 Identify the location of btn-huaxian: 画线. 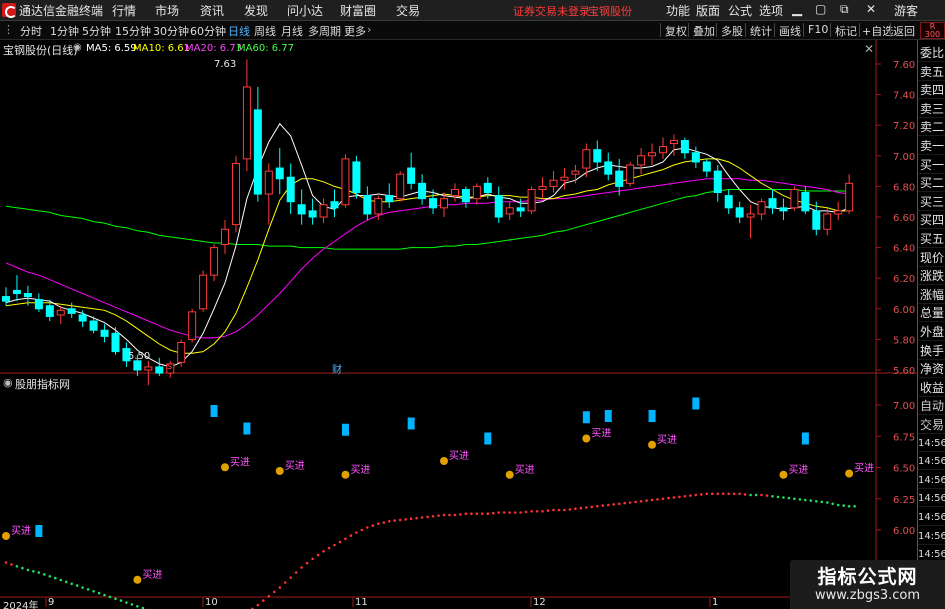
(790, 31).